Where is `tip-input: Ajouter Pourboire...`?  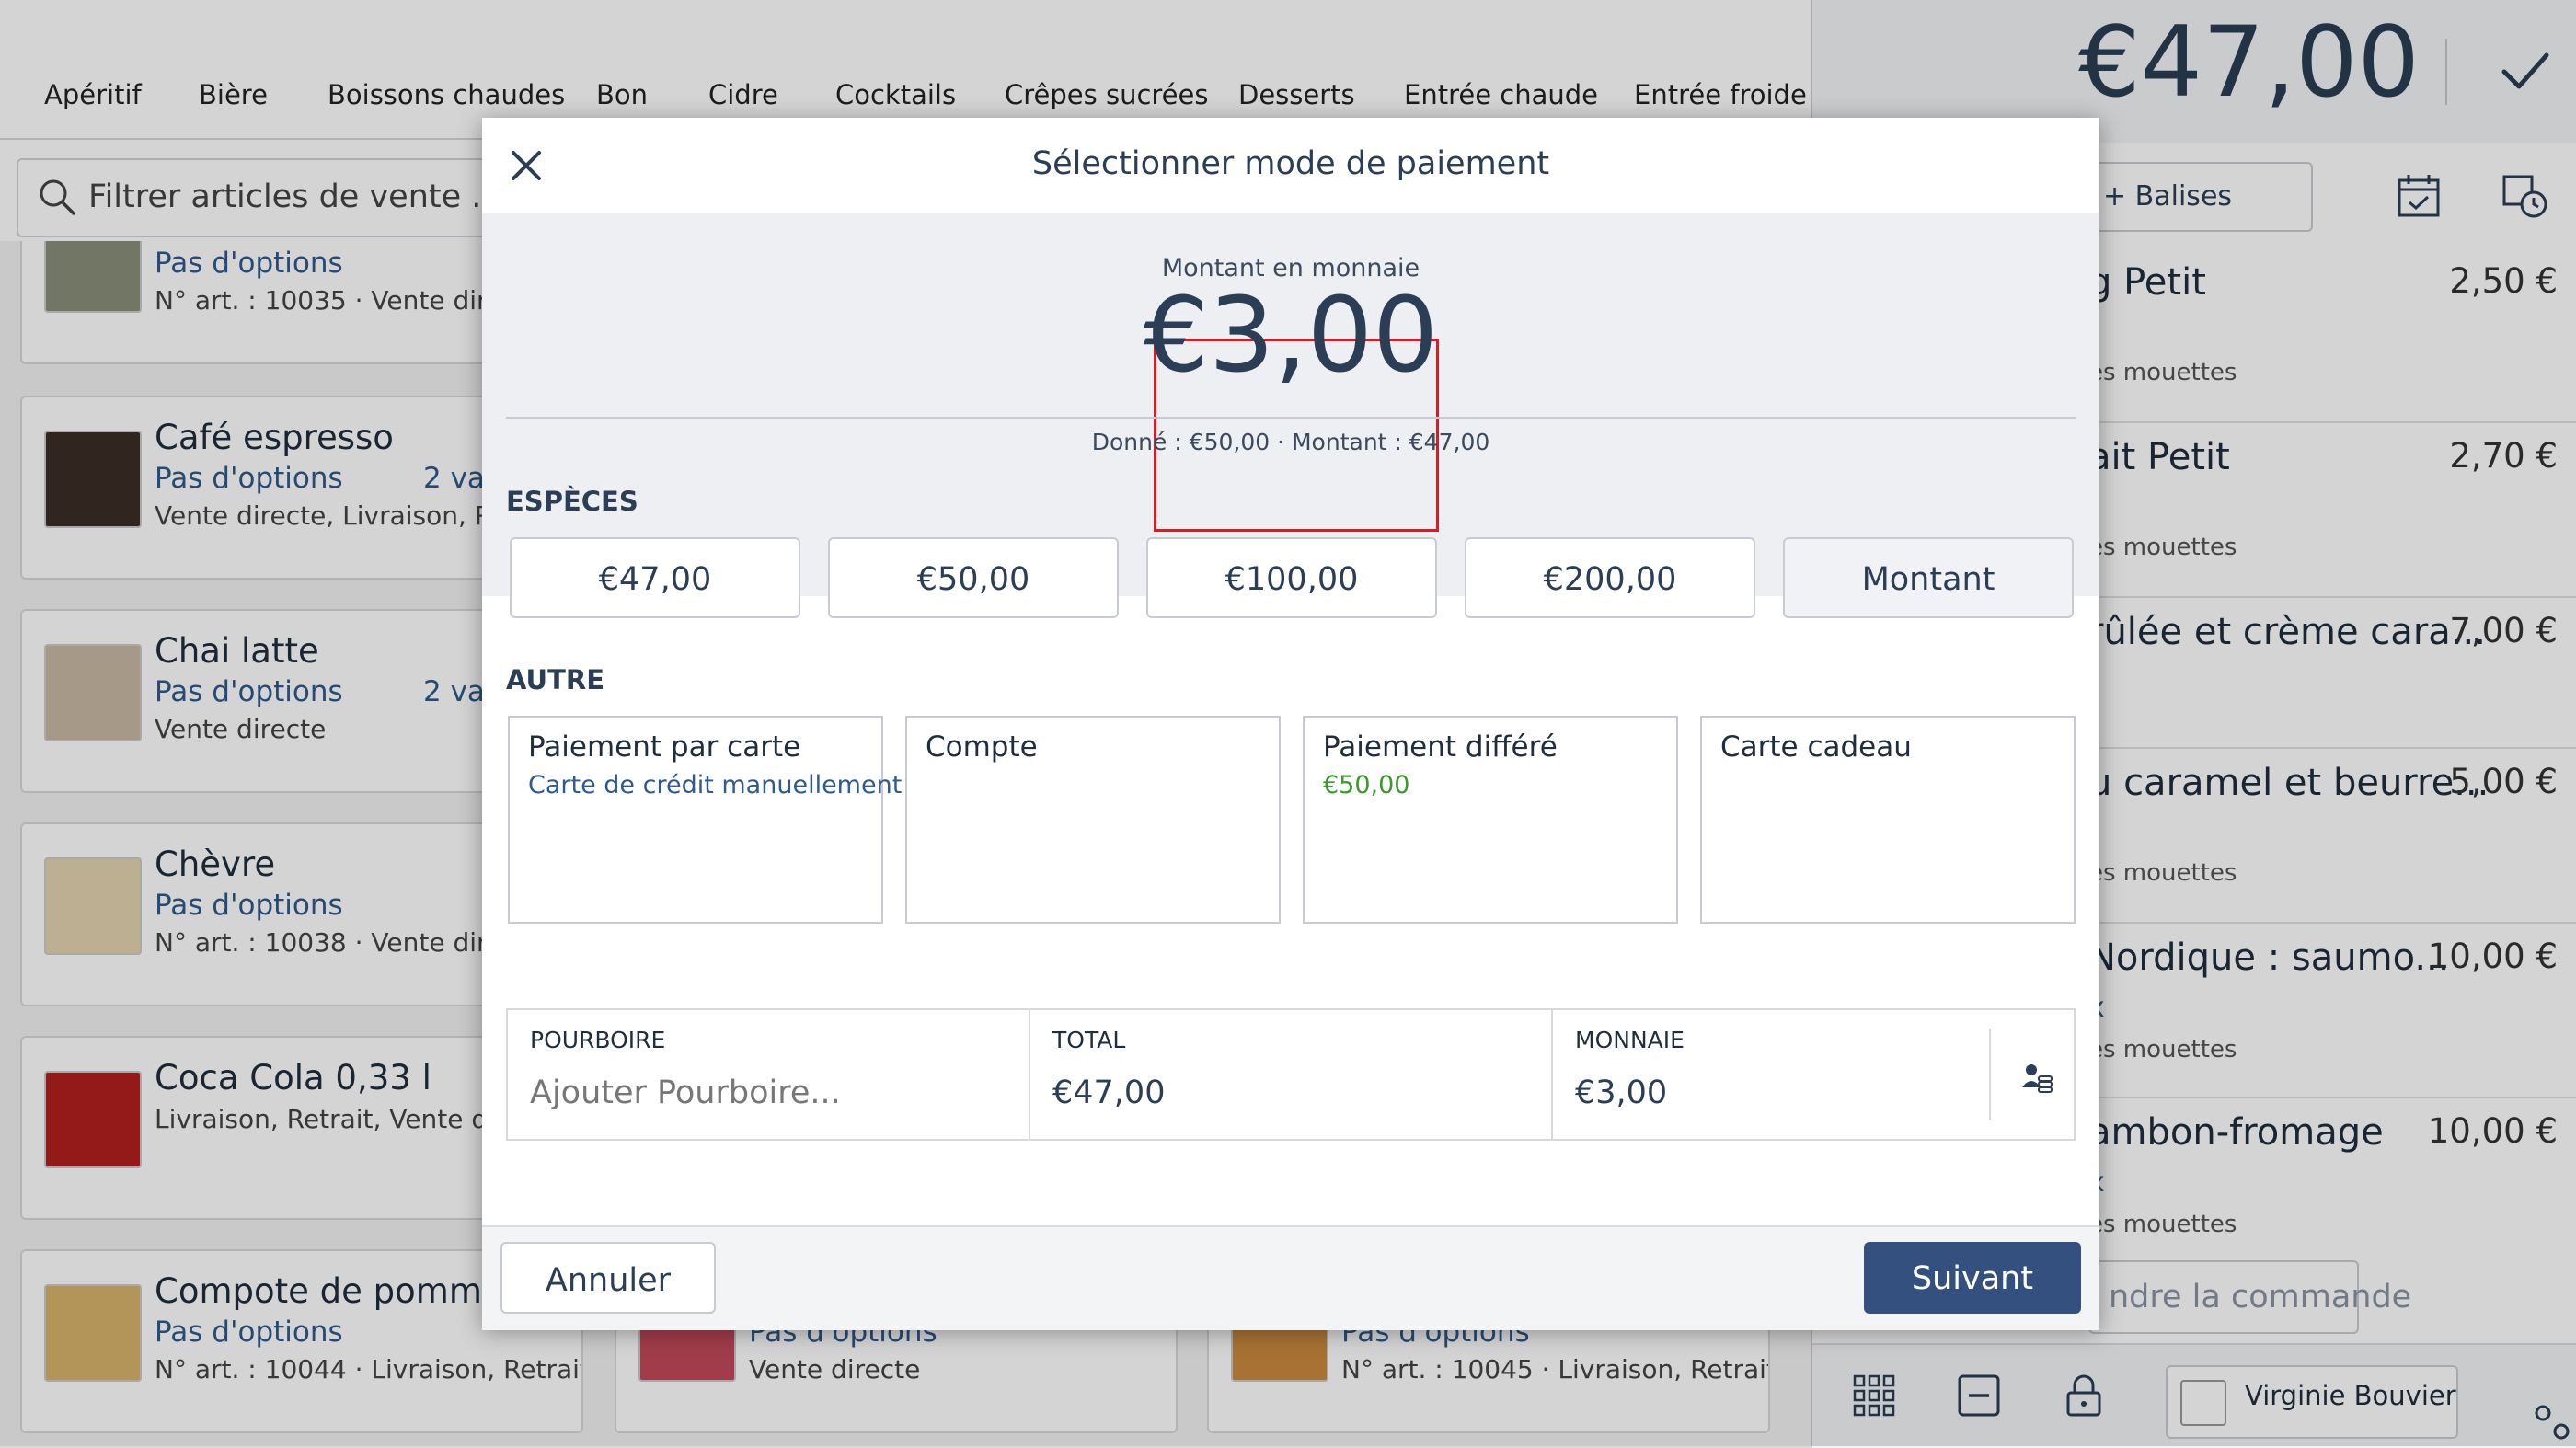
tip-input: Ajouter Pourboire... is located at coordinates (685, 1093).